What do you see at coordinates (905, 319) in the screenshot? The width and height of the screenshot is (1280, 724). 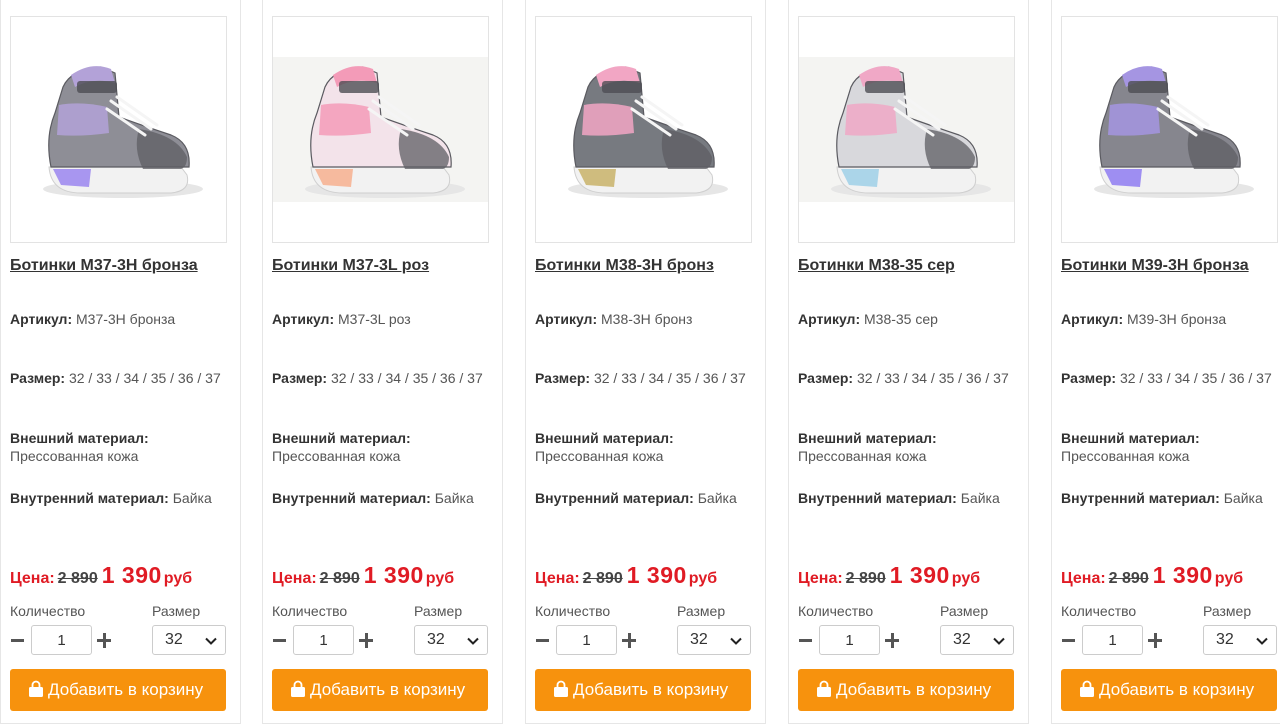 I see `article-row: Артикул: М38-35 сер` at bounding box center [905, 319].